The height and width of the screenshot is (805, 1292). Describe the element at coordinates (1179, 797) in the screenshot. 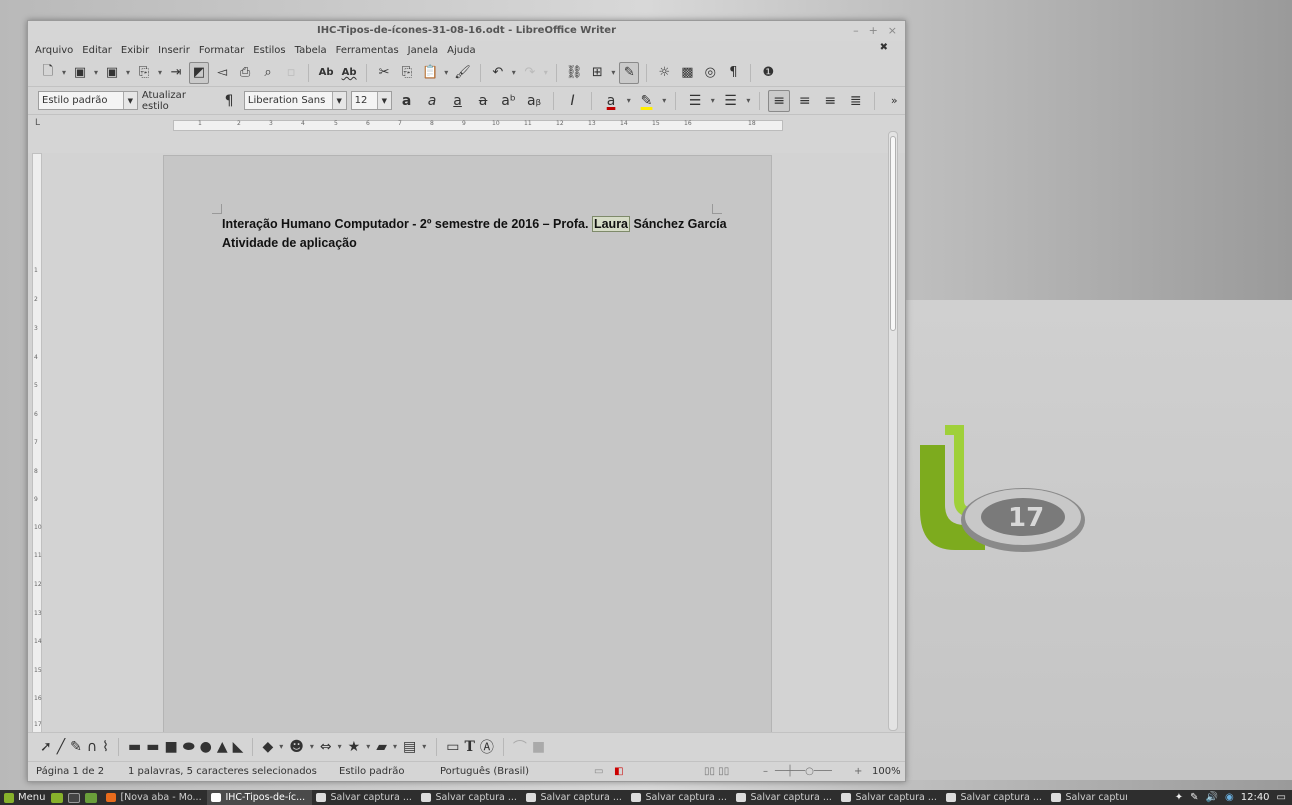

I see `network-icon: ✦` at that location.